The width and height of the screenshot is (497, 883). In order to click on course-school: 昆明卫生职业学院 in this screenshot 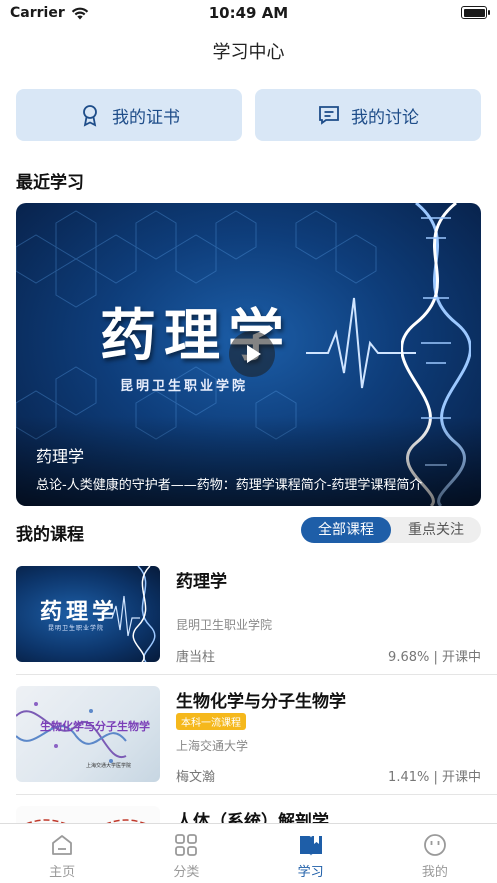, I will do `click(224, 625)`.